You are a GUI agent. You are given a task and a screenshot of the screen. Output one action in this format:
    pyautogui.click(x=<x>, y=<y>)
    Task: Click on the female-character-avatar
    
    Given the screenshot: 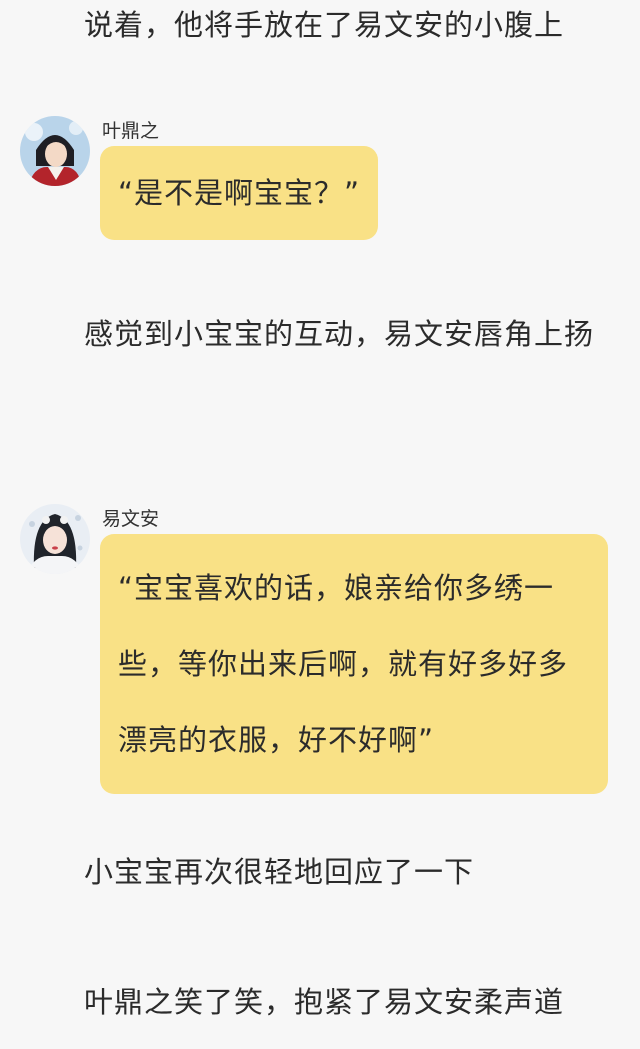 What is the action you would take?
    pyautogui.click(x=55, y=539)
    